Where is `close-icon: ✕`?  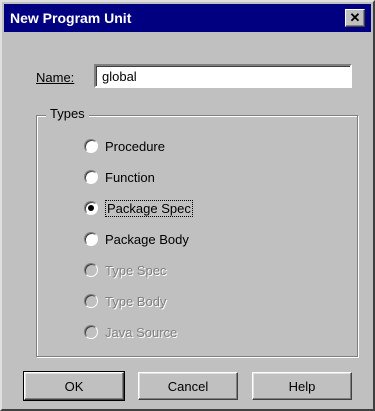 close-icon: ✕ is located at coordinates (355, 17).